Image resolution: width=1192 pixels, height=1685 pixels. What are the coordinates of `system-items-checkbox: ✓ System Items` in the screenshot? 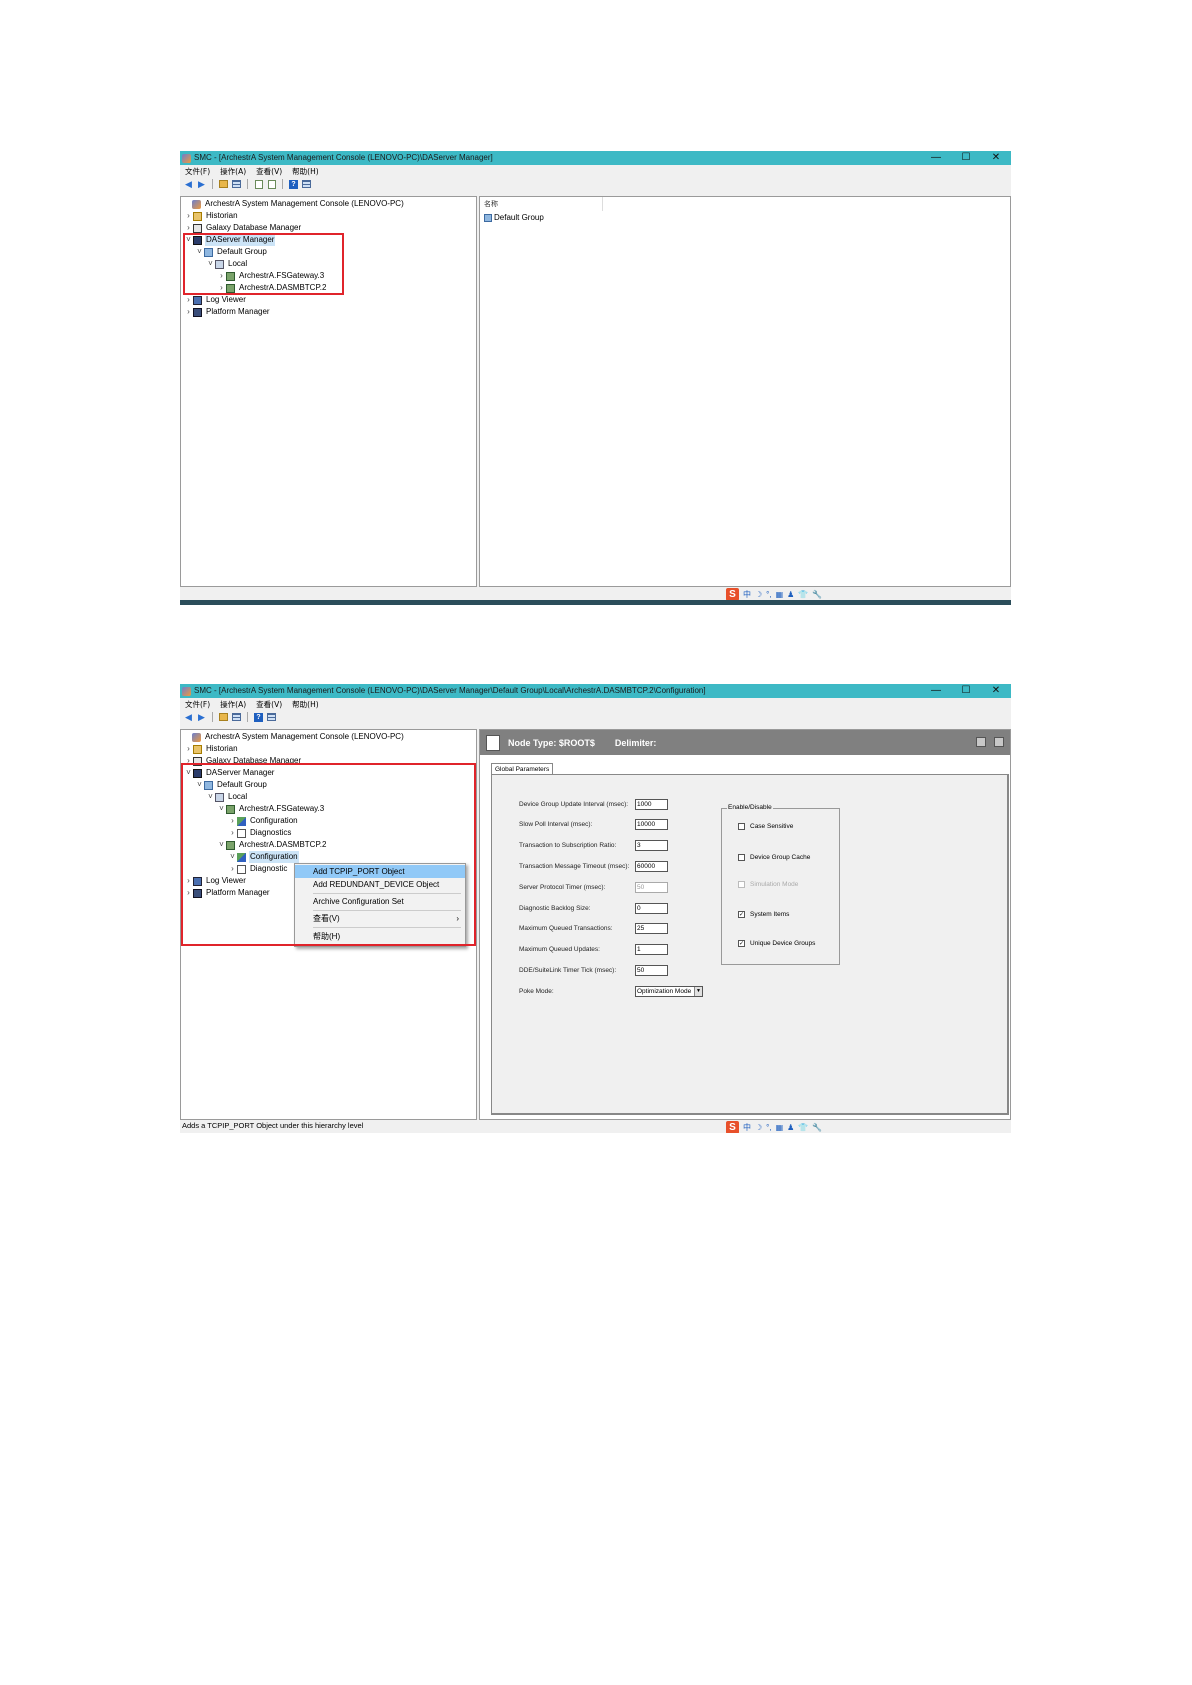 It's located at (763, 914).